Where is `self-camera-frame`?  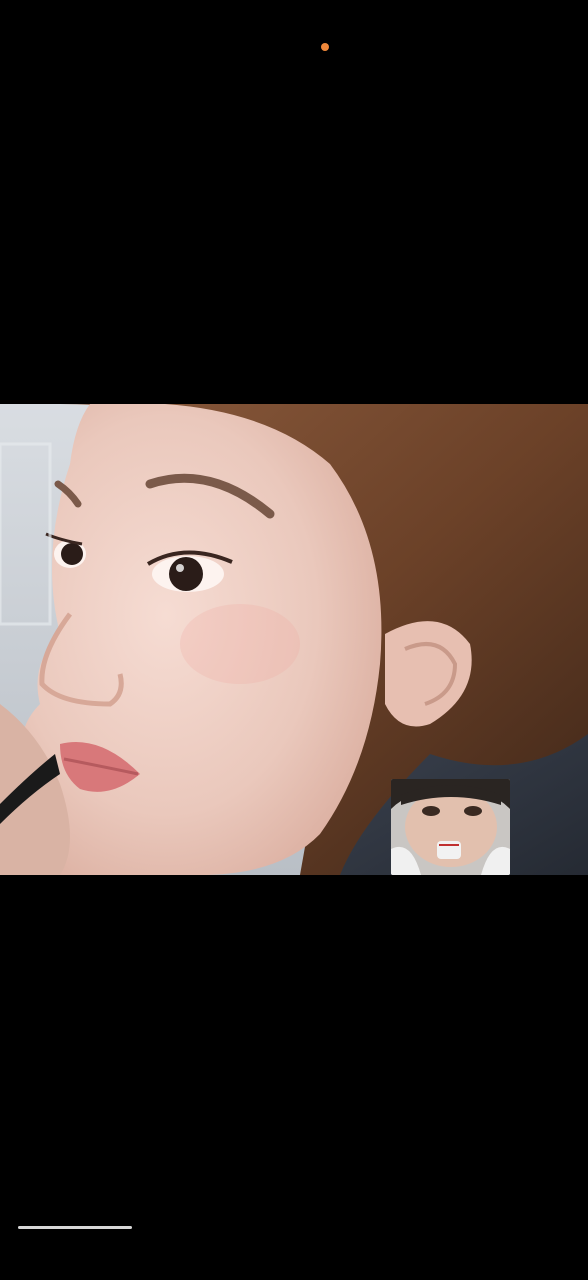
self-camera-frame is located at coordinates (450, 827).